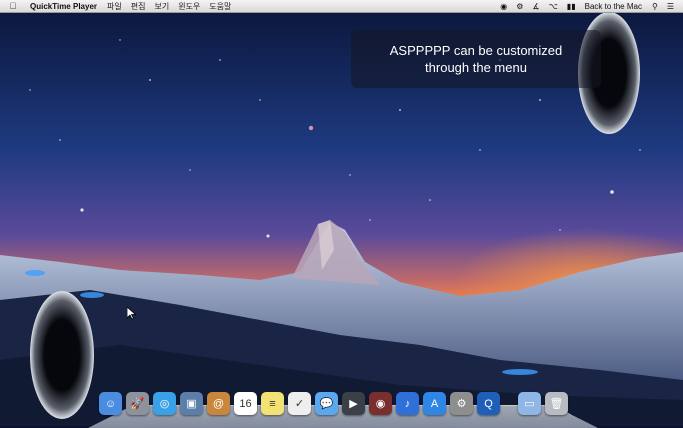  Describe the element at coordinates (380, 403) in the screenshot. I see `photo-booth-icon: ◉` at that location.